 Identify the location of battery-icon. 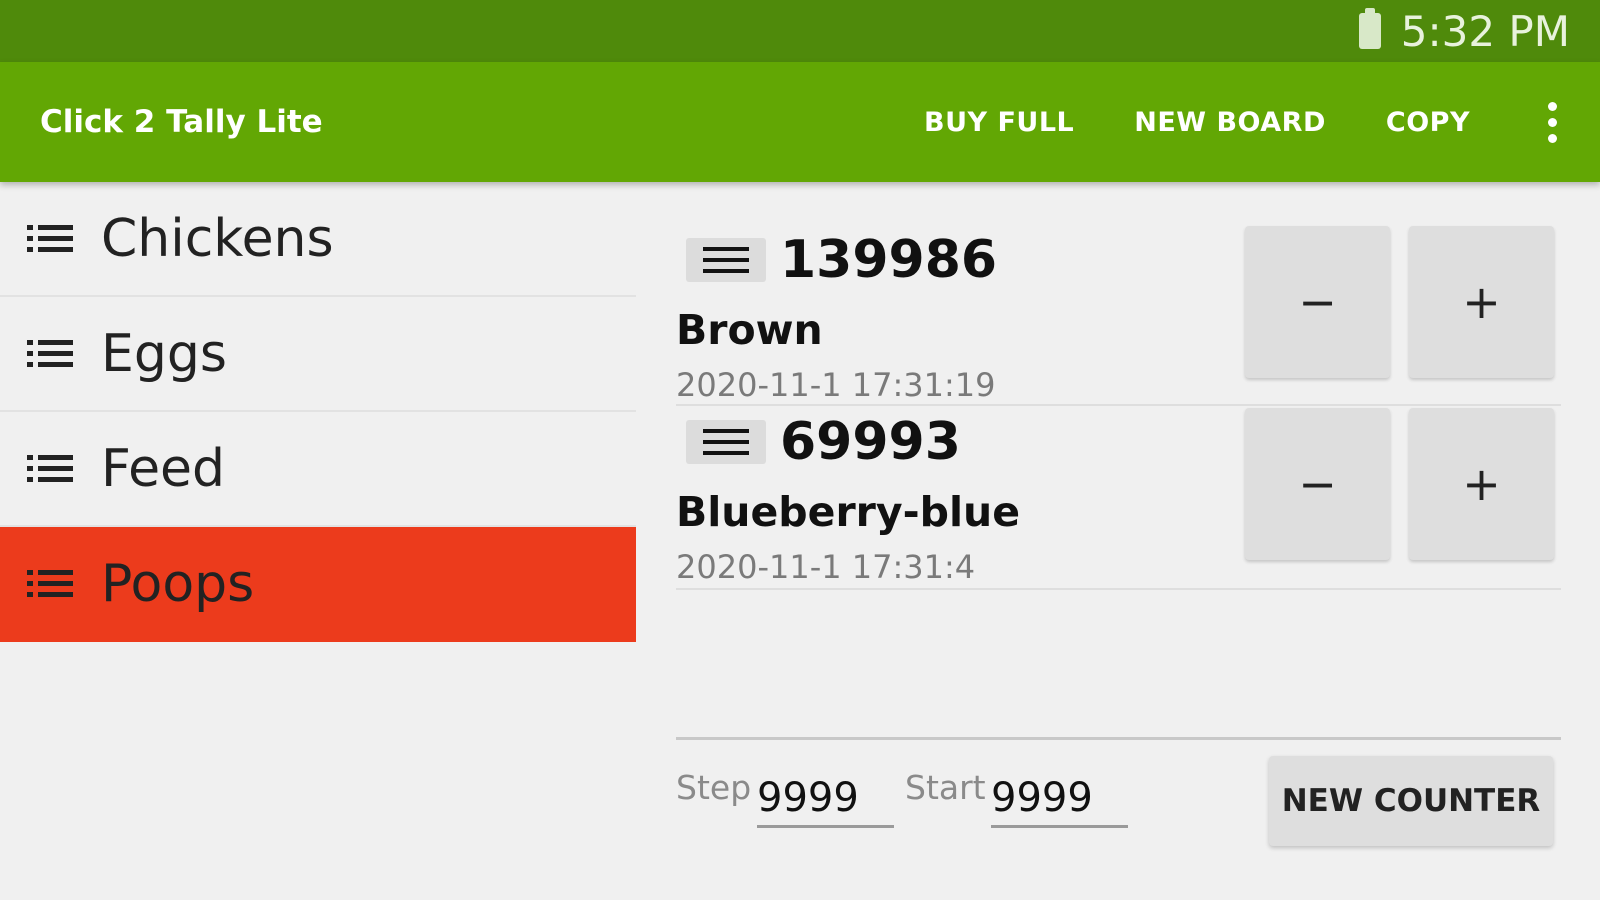
(1369, 28).